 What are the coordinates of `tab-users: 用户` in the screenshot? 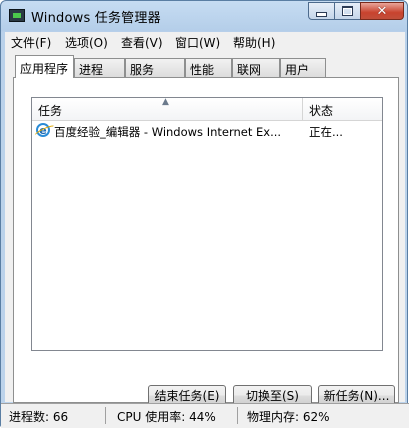 It's located at (303, 67).